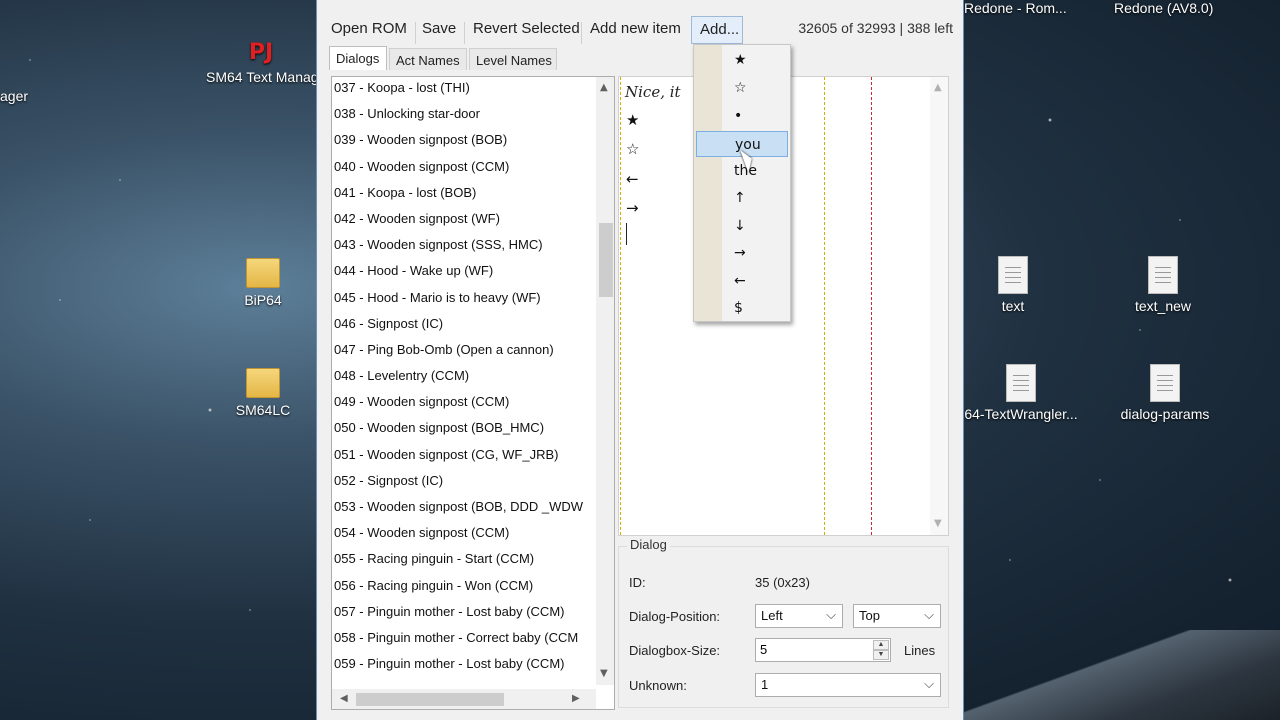 This screenshot has height=720, width=1280. What do you see at coordinates (658, 685) in the screenshot?
I see `unknown-label: Unknown:` at bounding box center [658, 685].